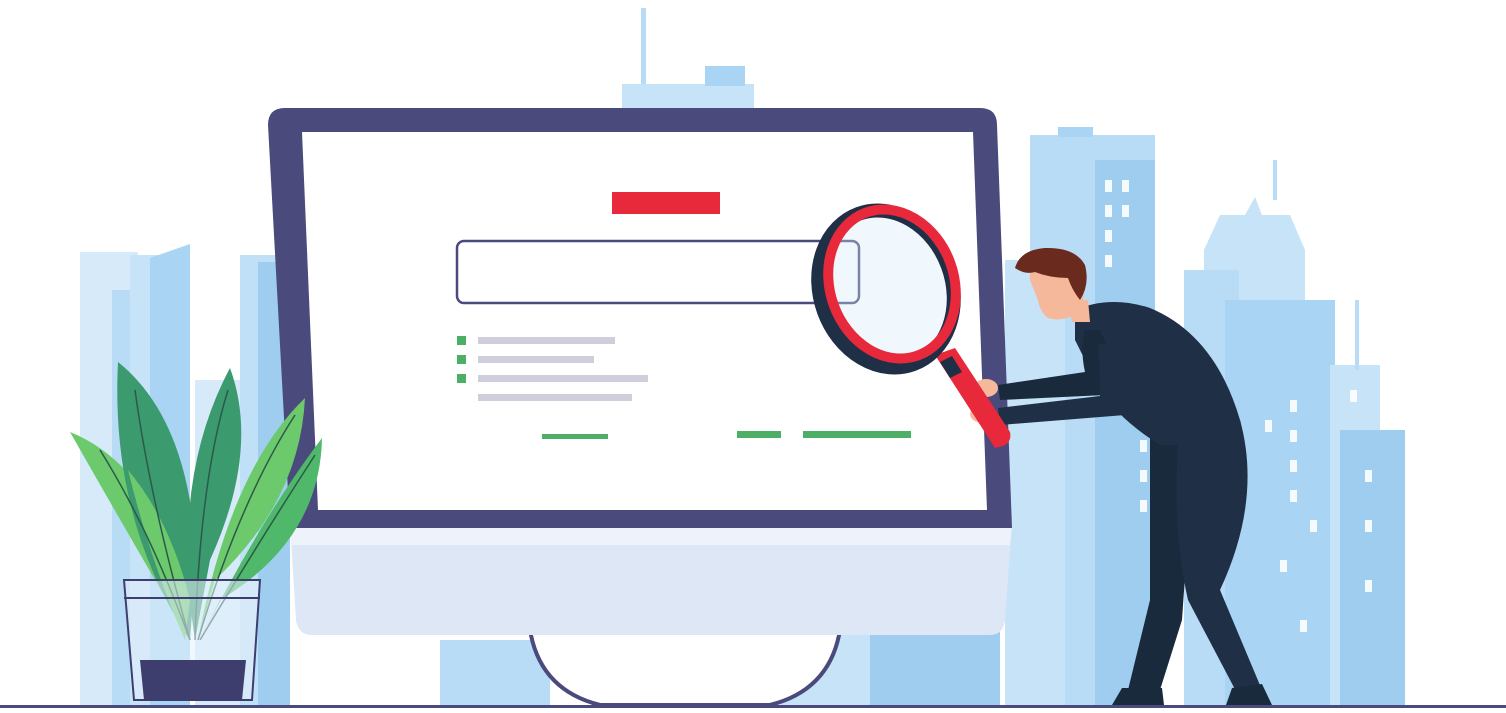 Image resolution: width=1506 pixels, height=713 pixels. Describe the element at coordinates (666, 203) in the screenshot. I see `page-title-bar` at that location.